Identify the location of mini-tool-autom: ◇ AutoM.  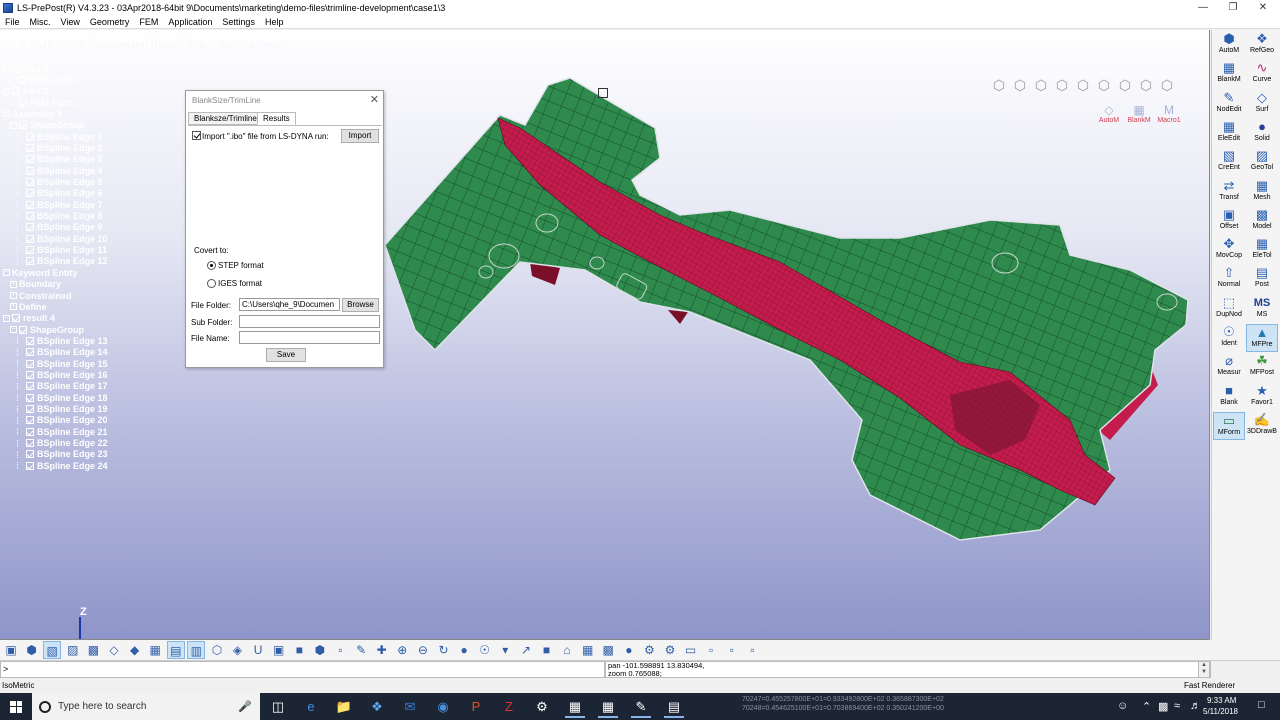
(1109, 113).